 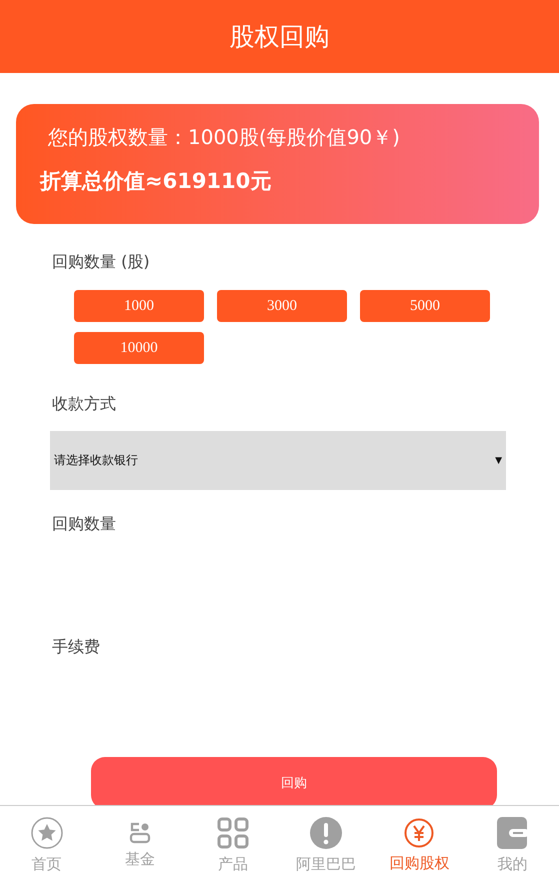 What do you see at coordinates (512, 833) in the screenshot?
I see `wallet-icon` at bounding box center [512, 833].